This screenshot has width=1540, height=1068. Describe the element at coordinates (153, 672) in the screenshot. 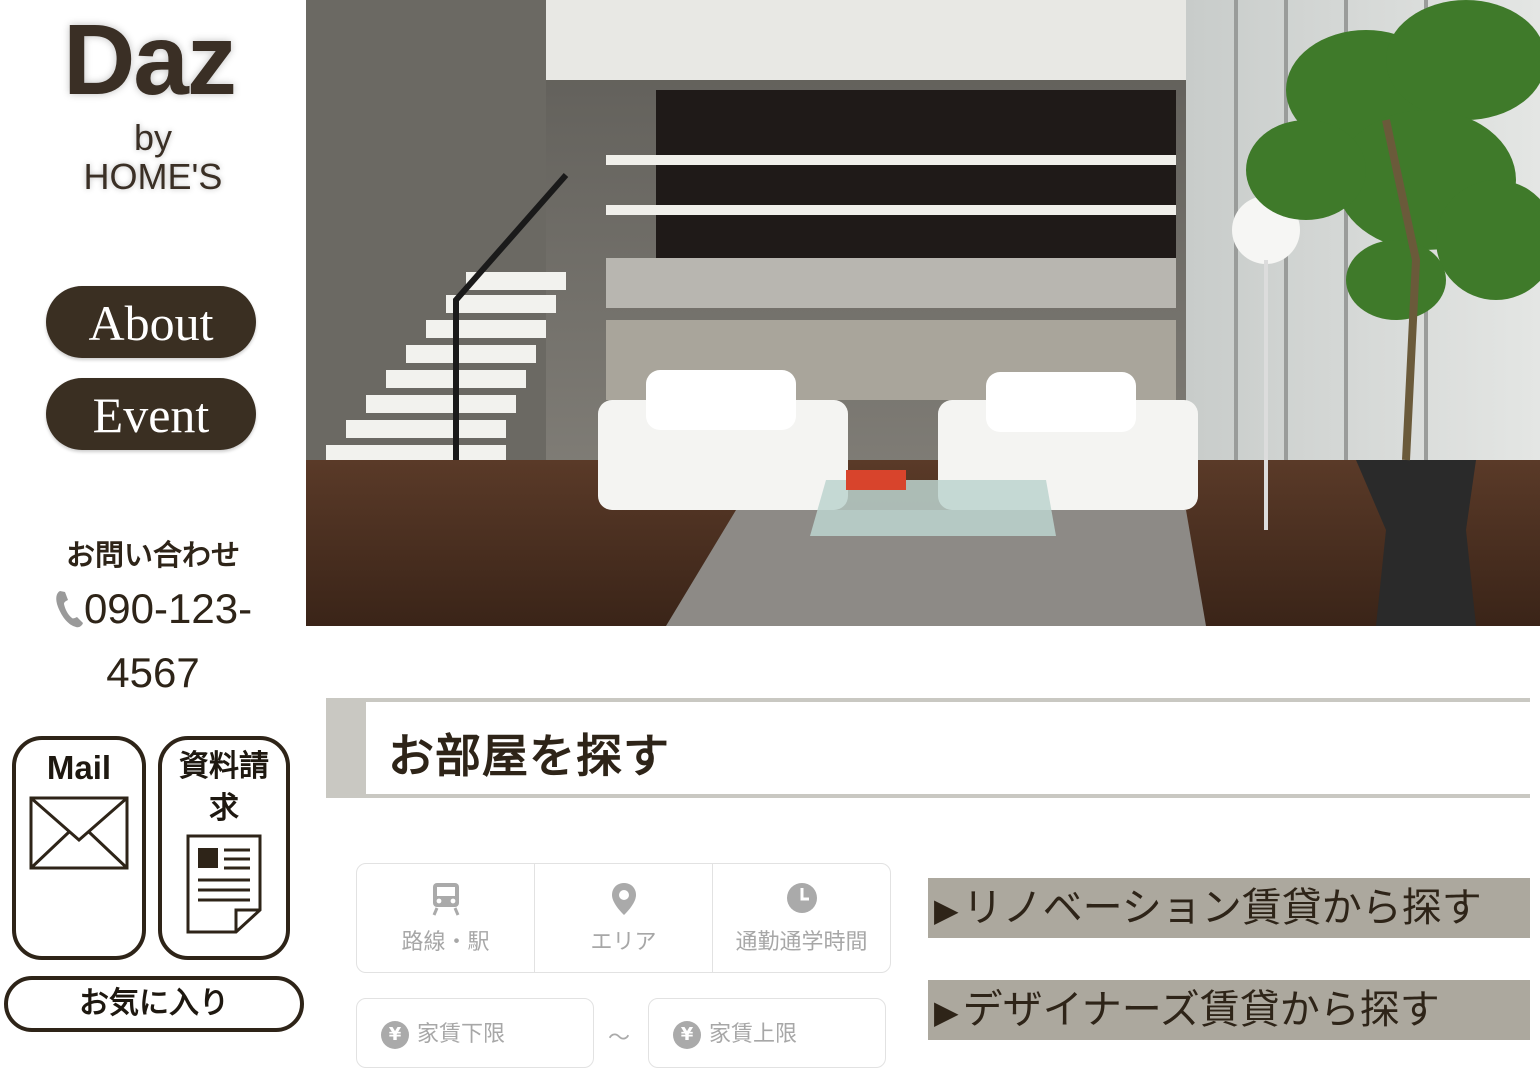

I see `phone-number-line2: 4567` at that location.